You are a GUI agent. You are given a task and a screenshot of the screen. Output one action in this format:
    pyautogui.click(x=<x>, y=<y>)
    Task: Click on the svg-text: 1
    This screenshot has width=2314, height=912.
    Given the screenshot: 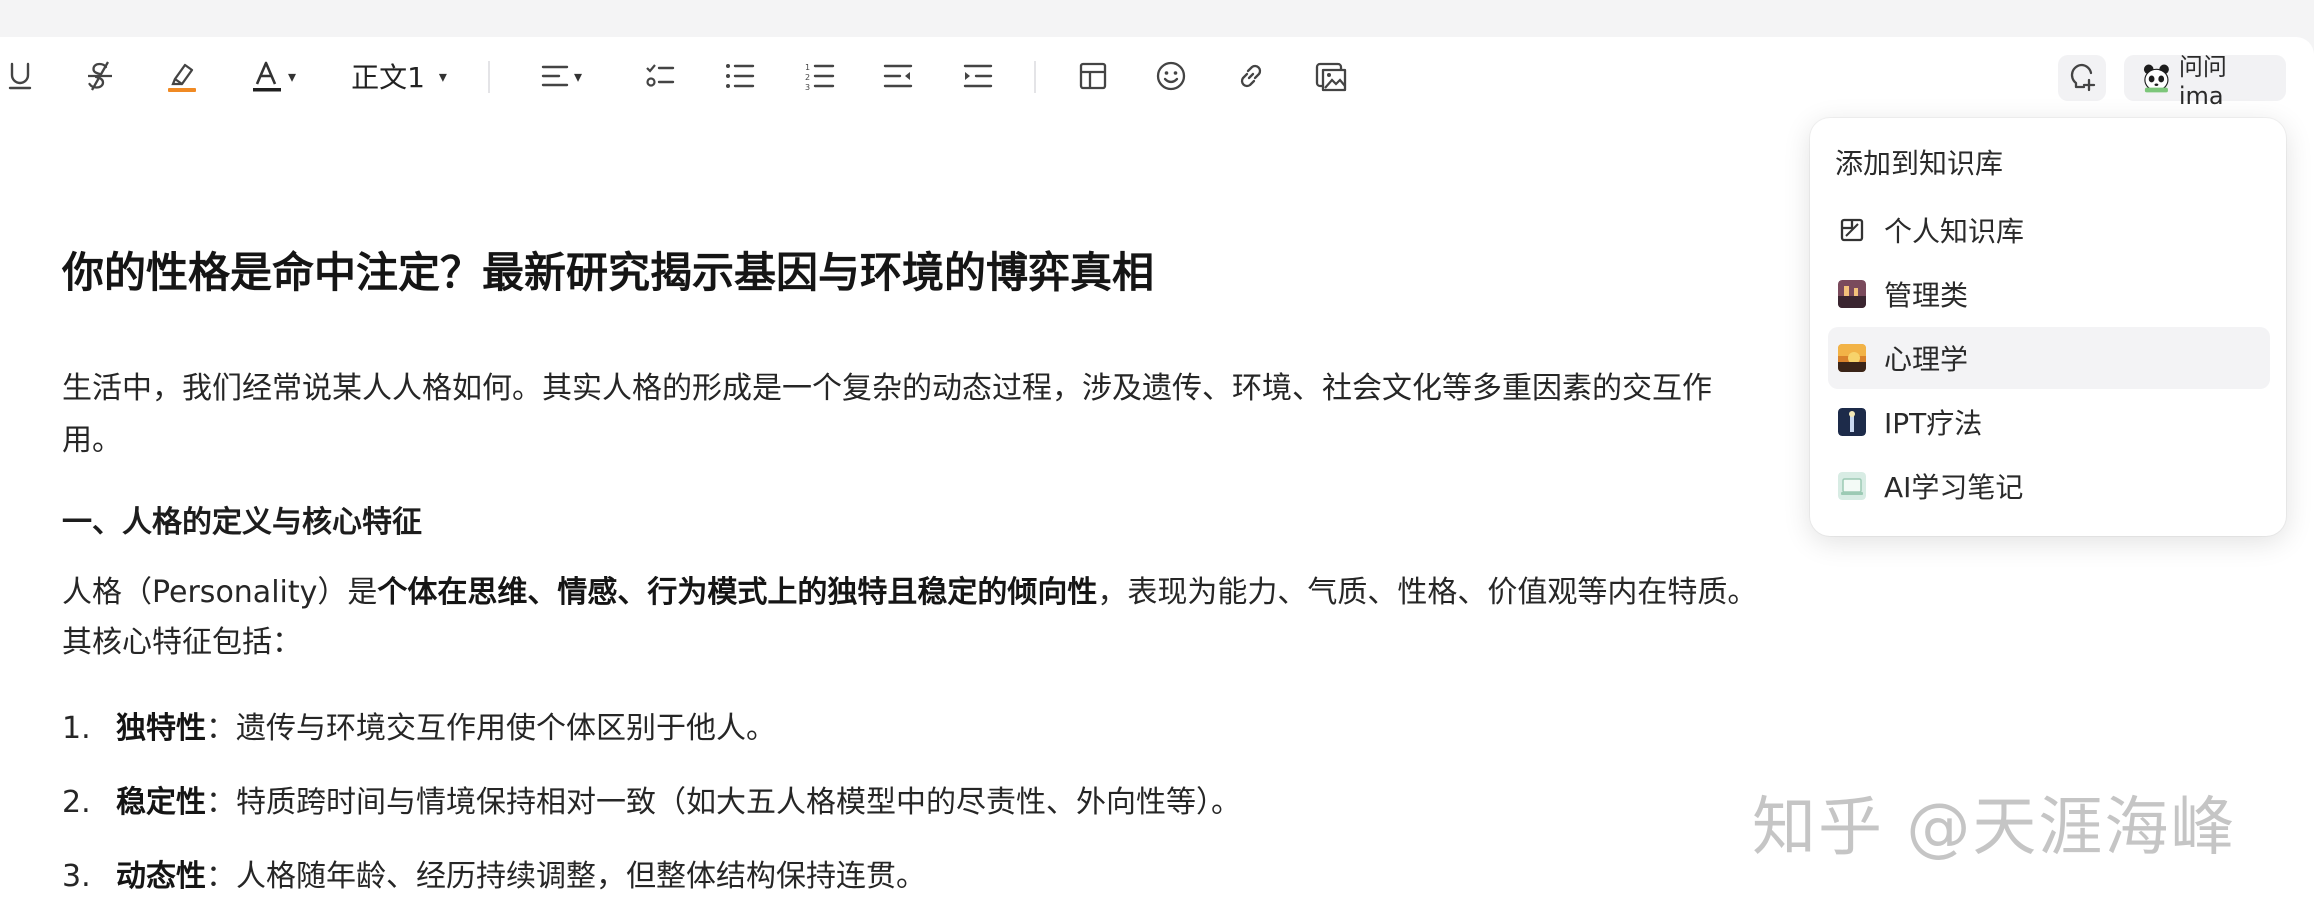 What is the action you would take?
    pyautogui.click(x=807, y=67)
    